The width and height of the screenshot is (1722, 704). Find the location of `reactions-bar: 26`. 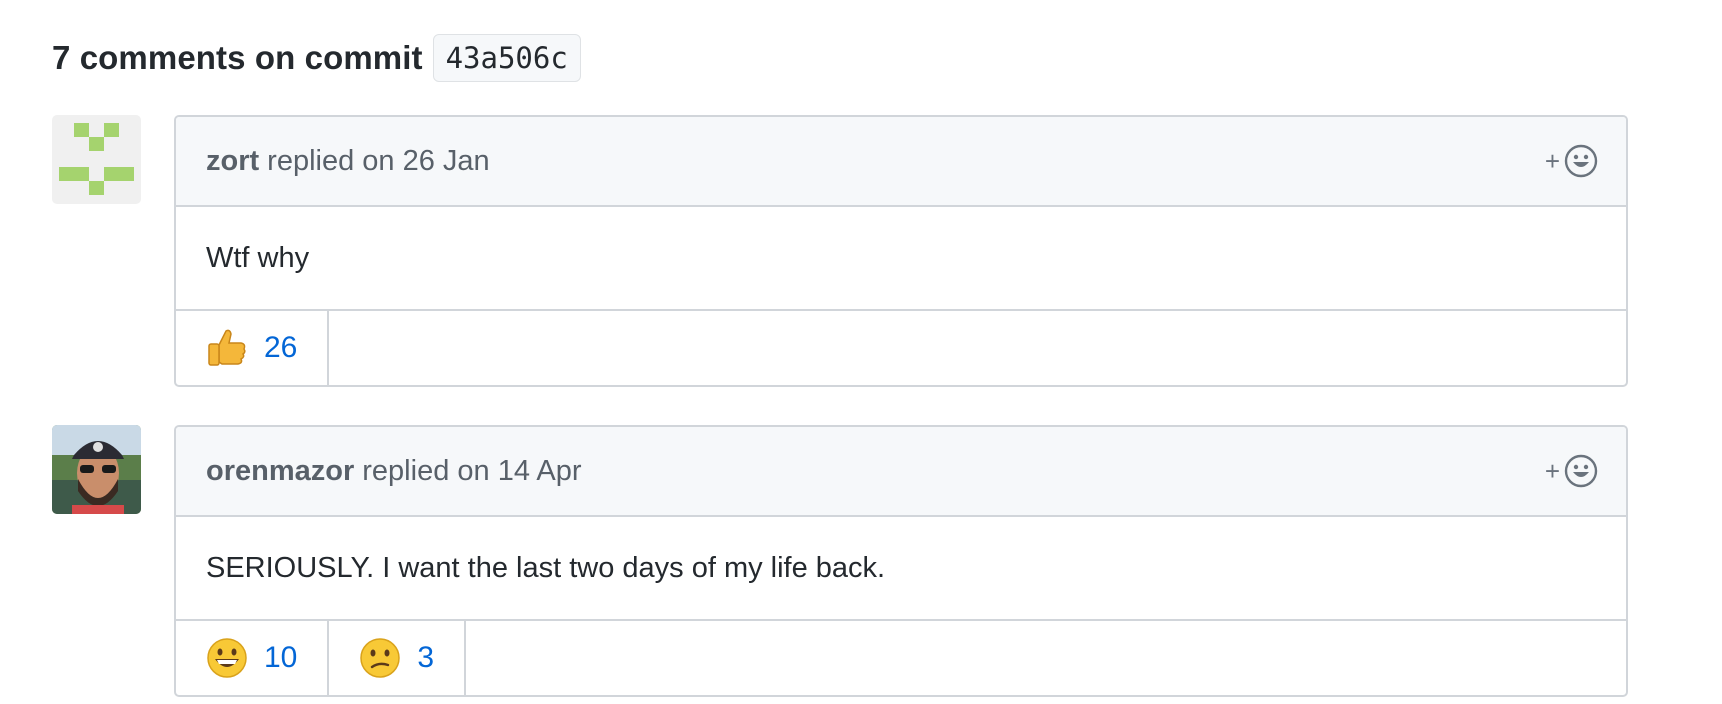

reactions-bar: 26 is located at coordinates (901, 348).